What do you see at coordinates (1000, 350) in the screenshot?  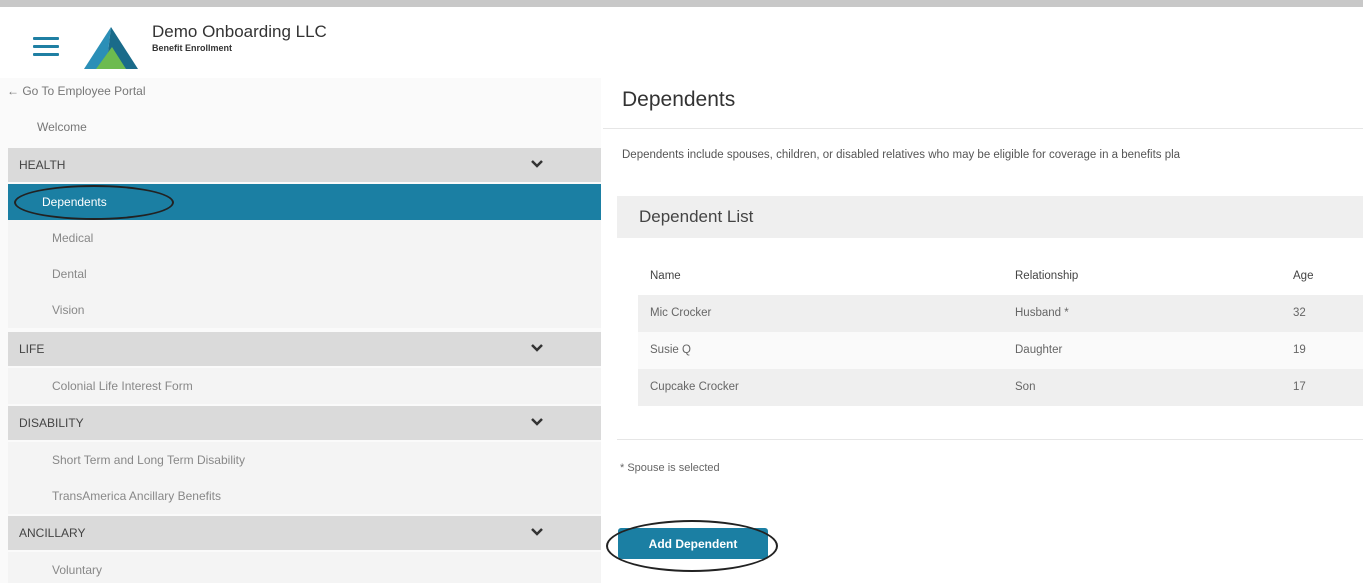 I see `table-row: Susie Q Daughter 19` at bounding box center [1000, 350].